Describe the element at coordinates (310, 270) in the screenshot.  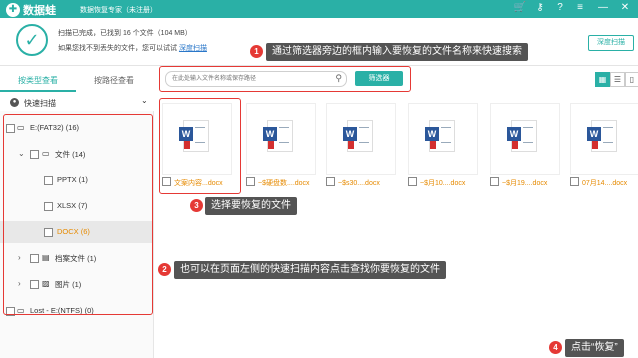
I see `callout-sidebar: 也可以在页面左侧的快速扫描内容点击查找你要恢复的文件` at that location.